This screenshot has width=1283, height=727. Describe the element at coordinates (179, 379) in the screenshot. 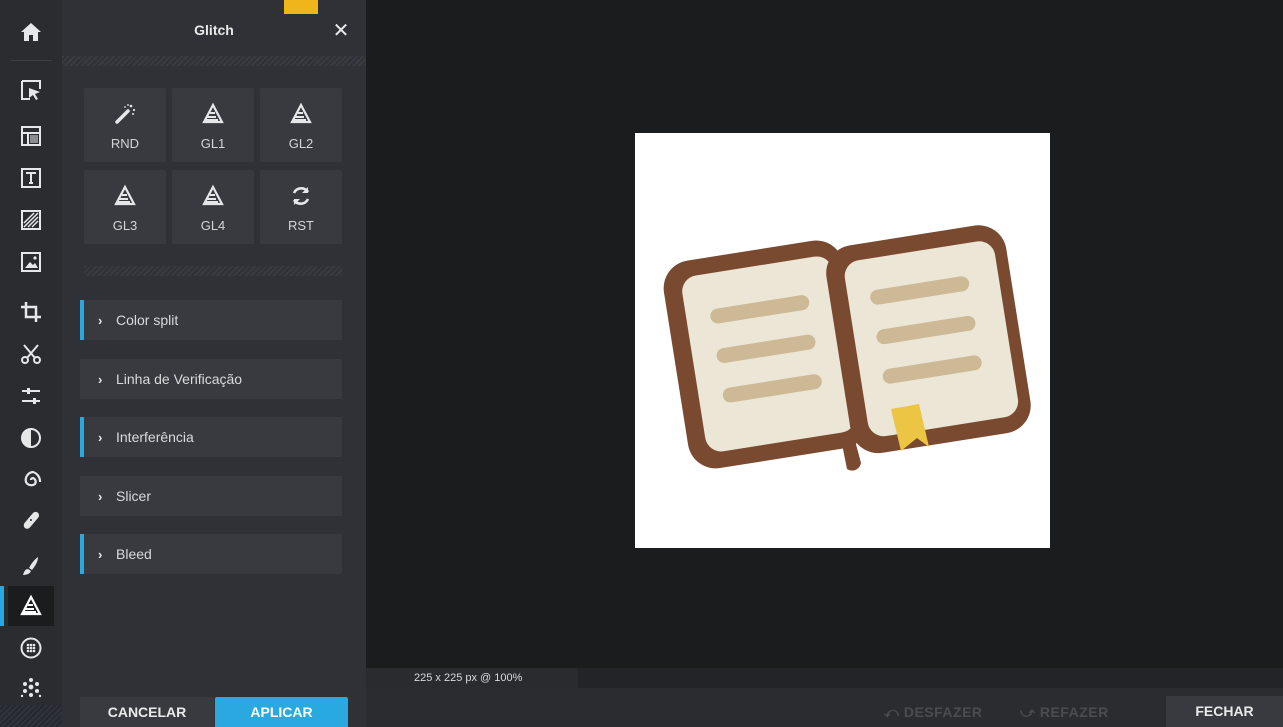

I see `section-label: Linha de Verificação` at that location.